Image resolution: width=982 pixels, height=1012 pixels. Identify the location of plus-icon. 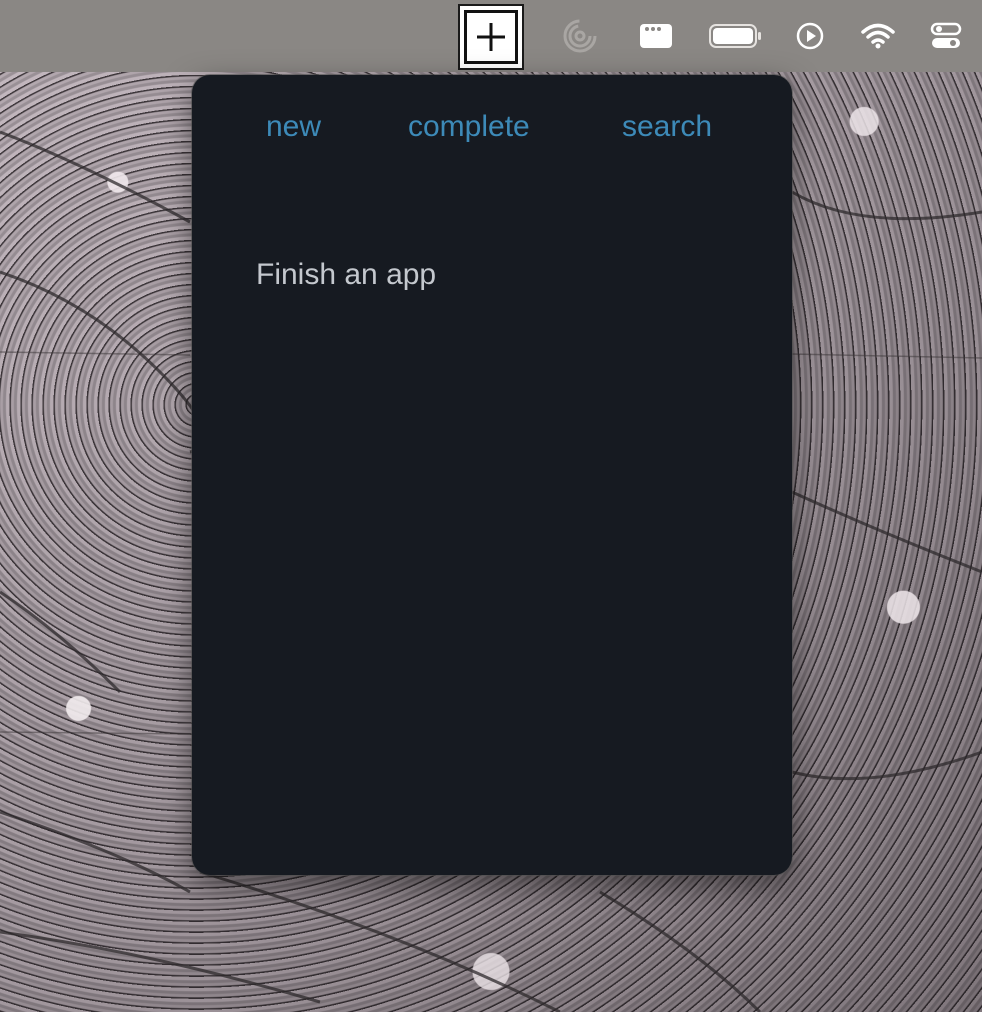
(491, 37).